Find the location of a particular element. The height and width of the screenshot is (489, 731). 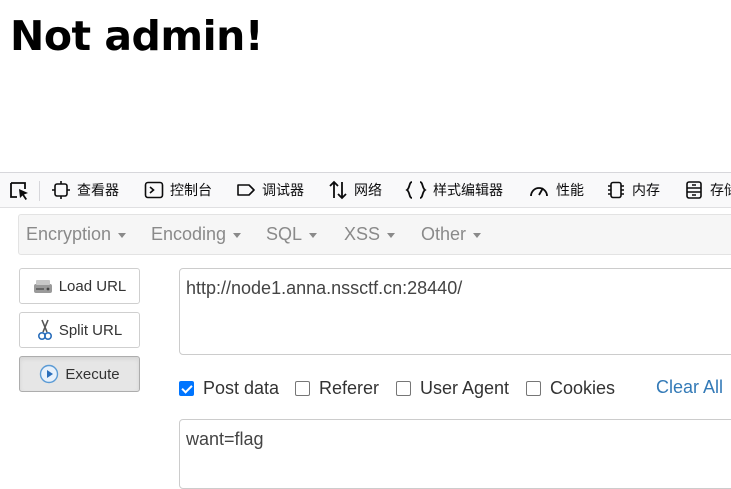

storage-icon is located at coordinates (694, 190).